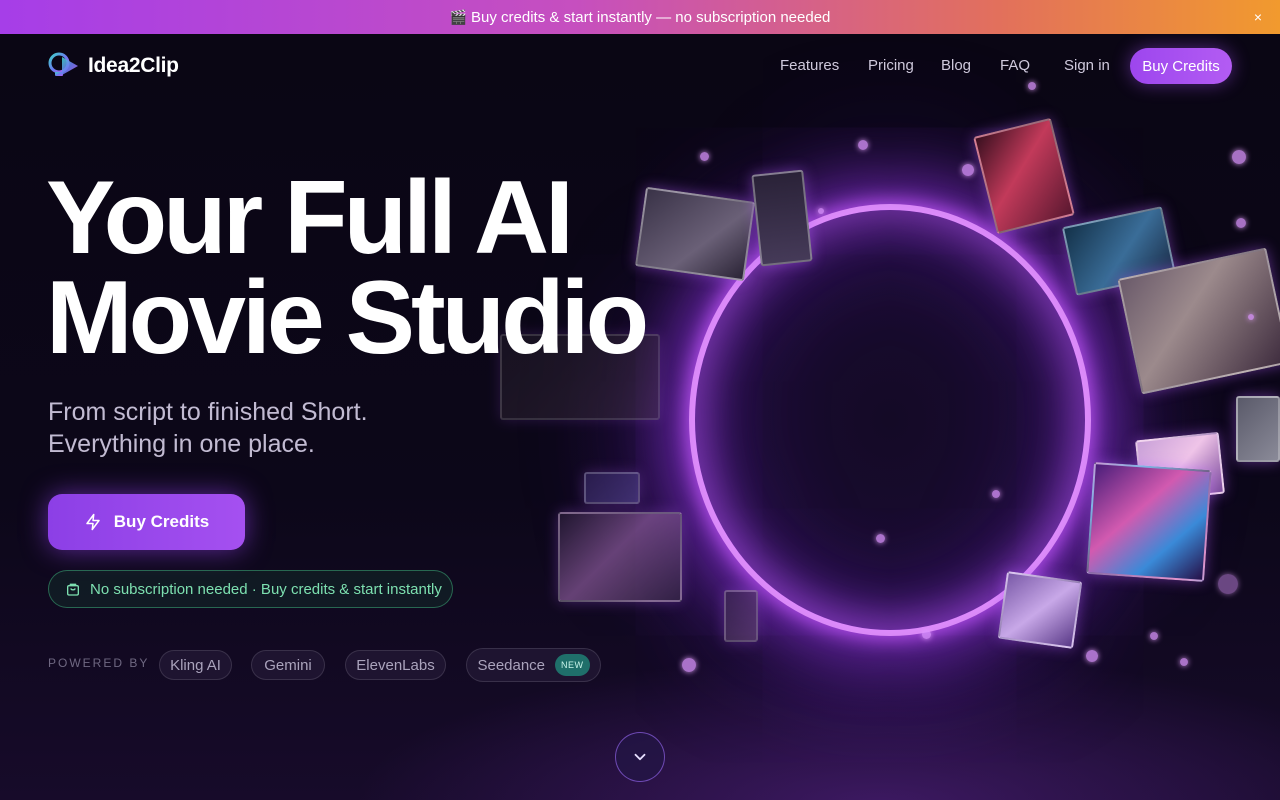 This screenshot has width=1280, height=800. Describe the element at coordinates (891, 65) in the screenshot. I see `nav-link-pricing: Pricing` at that location.